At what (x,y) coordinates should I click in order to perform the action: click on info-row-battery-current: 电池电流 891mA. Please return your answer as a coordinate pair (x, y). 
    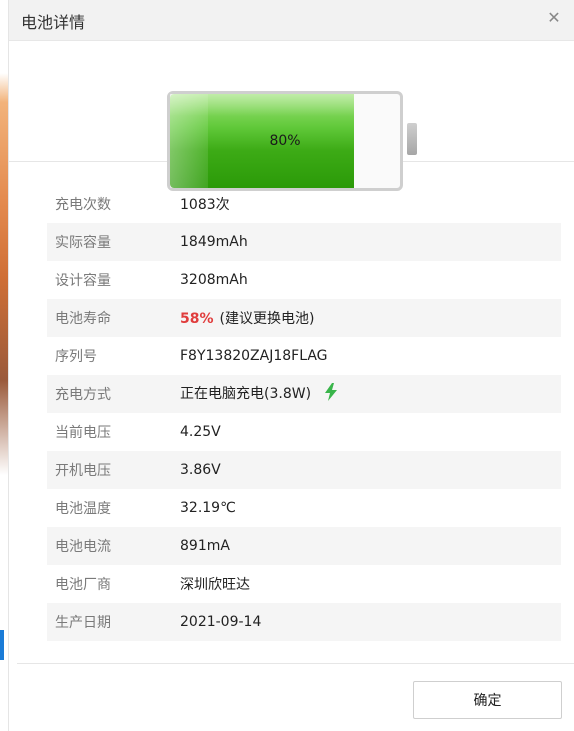
    Looking at the image, I should click on (304, 546).